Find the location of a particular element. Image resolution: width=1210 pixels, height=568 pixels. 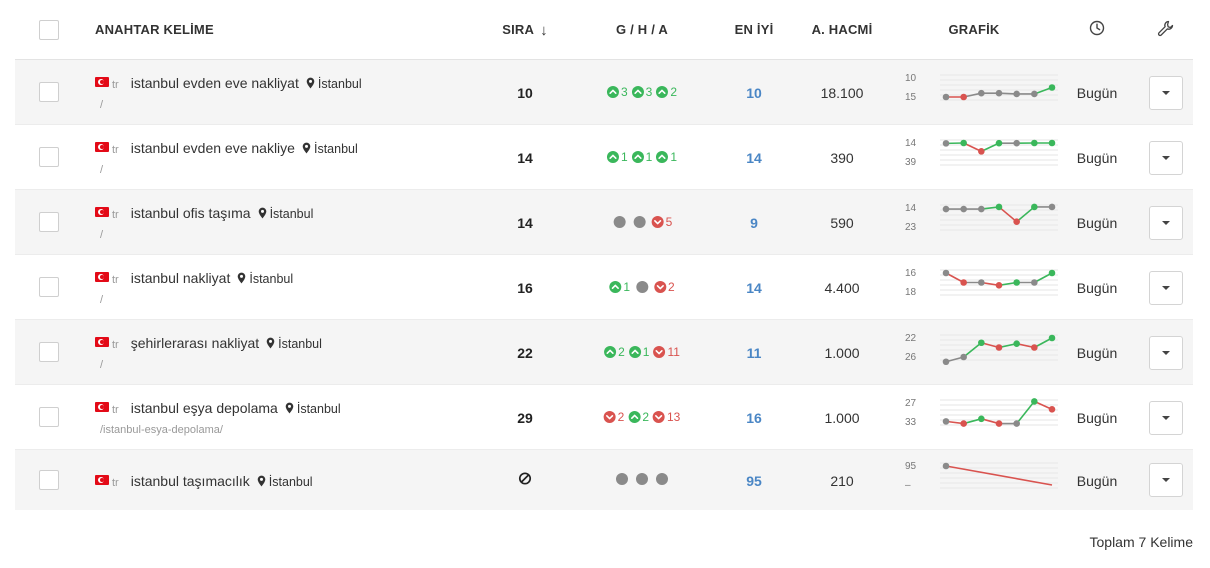

keyword-cell: tr şehirlerarası nakliyat İstanbul is located at coordinates (208, 344).